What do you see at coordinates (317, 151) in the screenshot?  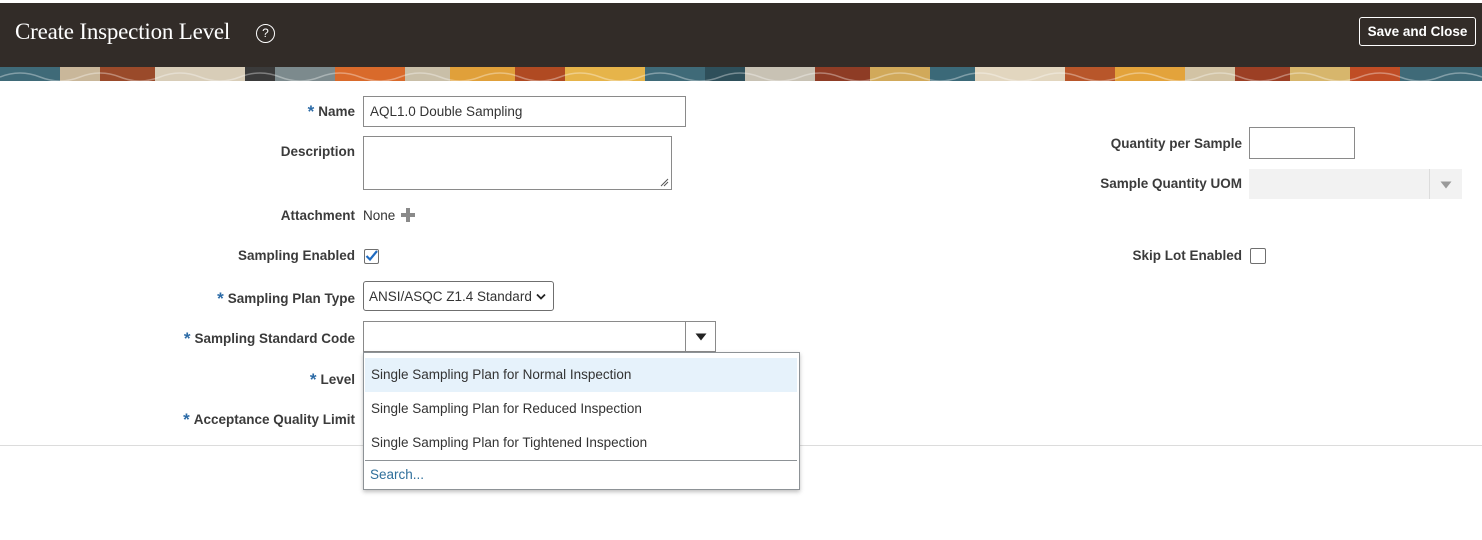 I see `description-label: Description` at bounding box center [317, 151].